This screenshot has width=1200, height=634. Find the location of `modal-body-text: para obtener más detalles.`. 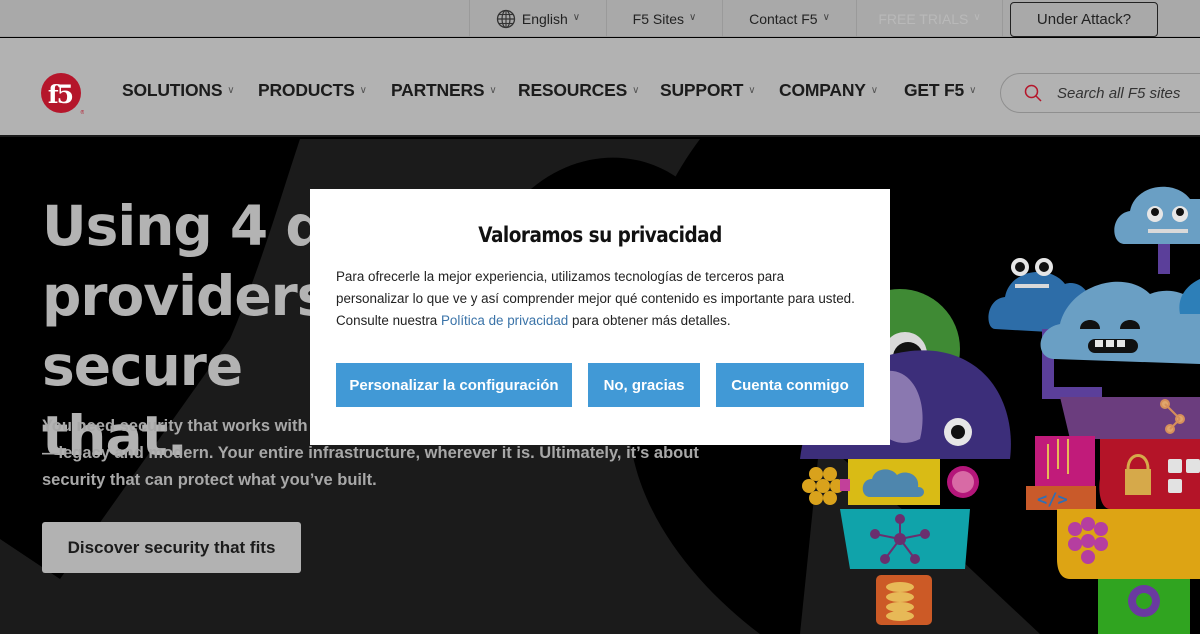

modal-body-text: para obtener más detalles. is located at coordinates (649, 320).